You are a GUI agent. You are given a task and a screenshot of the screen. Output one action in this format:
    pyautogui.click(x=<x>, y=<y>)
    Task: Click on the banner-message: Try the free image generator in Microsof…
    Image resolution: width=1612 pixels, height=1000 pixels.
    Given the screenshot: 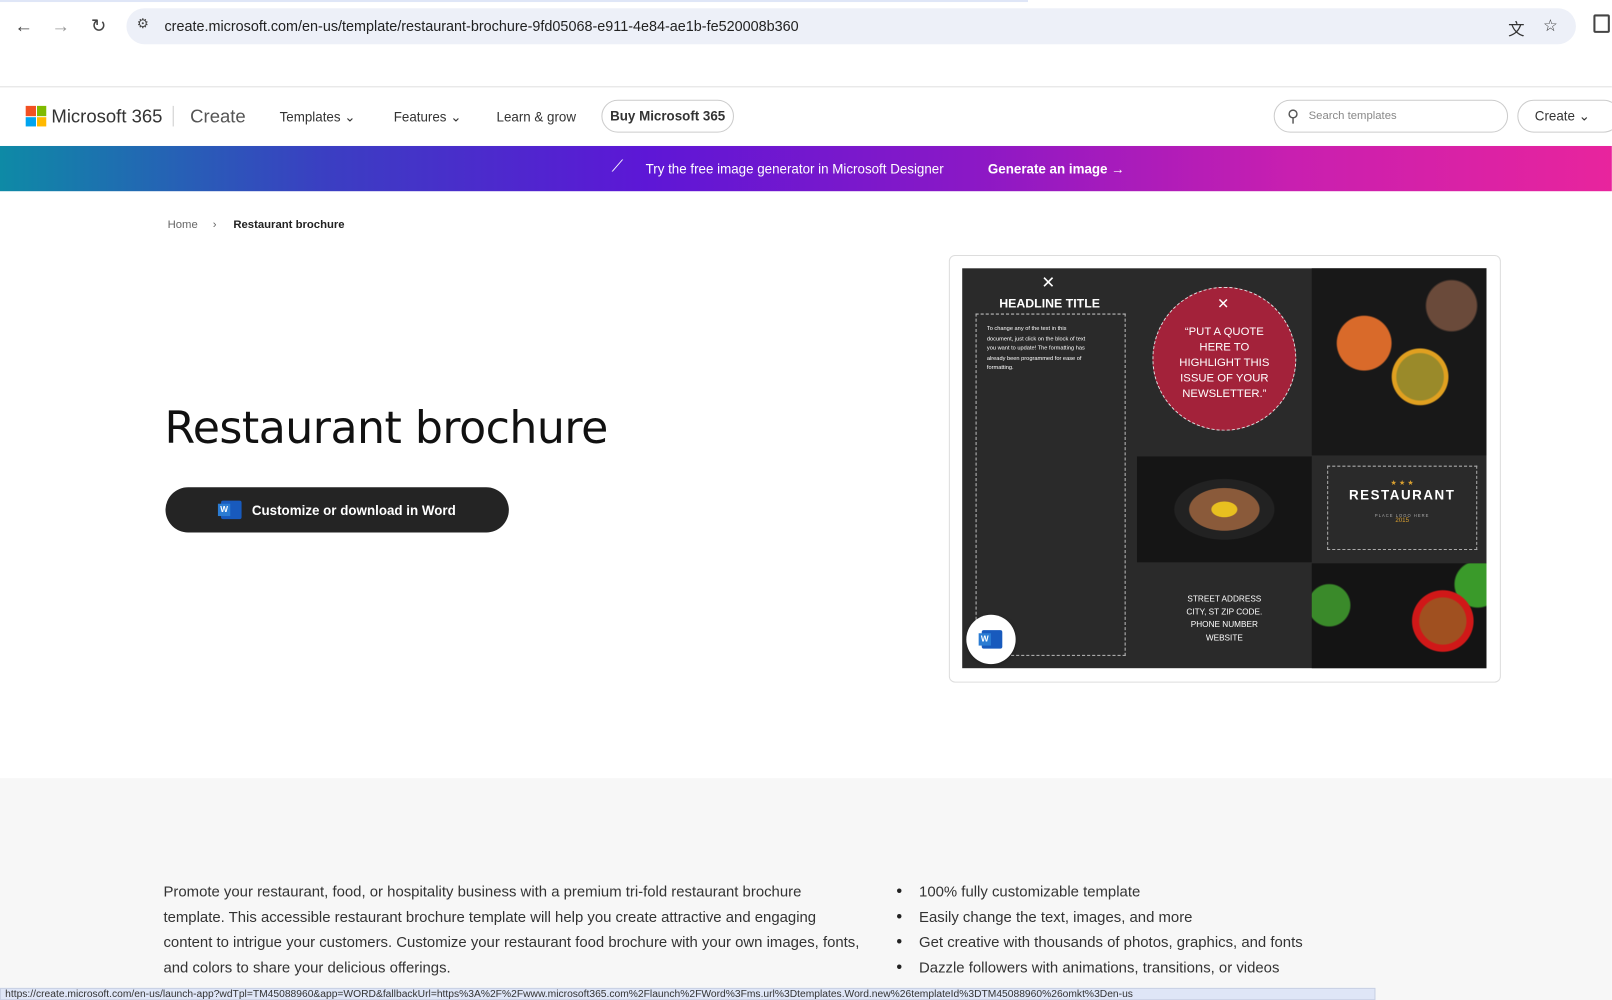 What is the action you would take?
    pyautogui.click(x=794, y=169)
    